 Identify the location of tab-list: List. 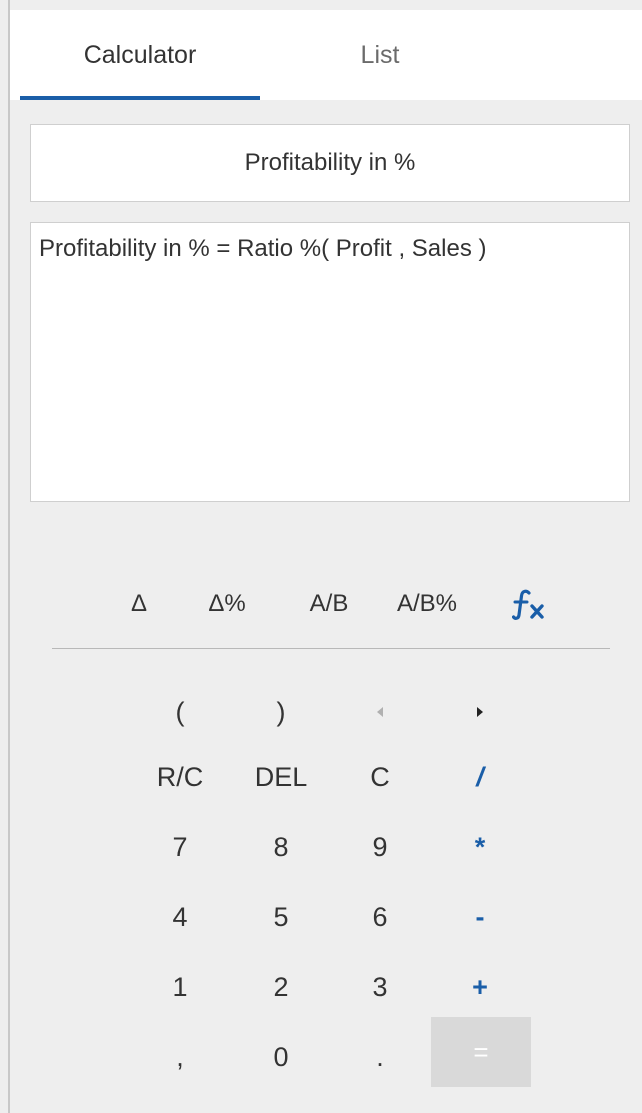
(380, 55).